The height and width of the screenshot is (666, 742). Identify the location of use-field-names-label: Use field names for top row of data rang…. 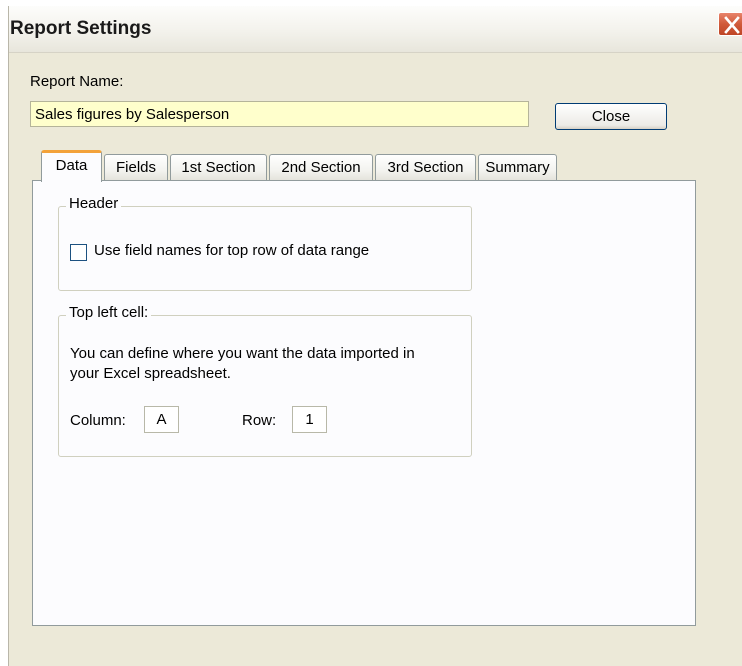
(231, 250).